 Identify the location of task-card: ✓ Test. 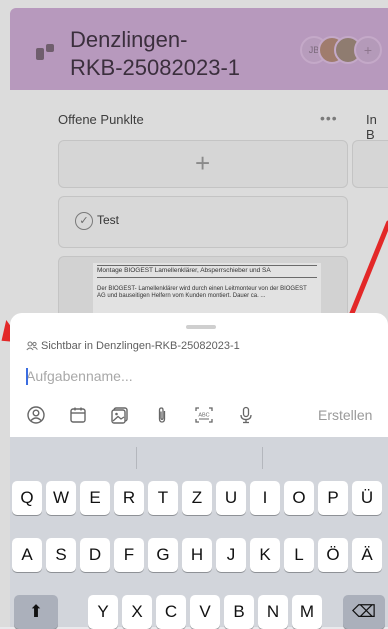
(203, 222).